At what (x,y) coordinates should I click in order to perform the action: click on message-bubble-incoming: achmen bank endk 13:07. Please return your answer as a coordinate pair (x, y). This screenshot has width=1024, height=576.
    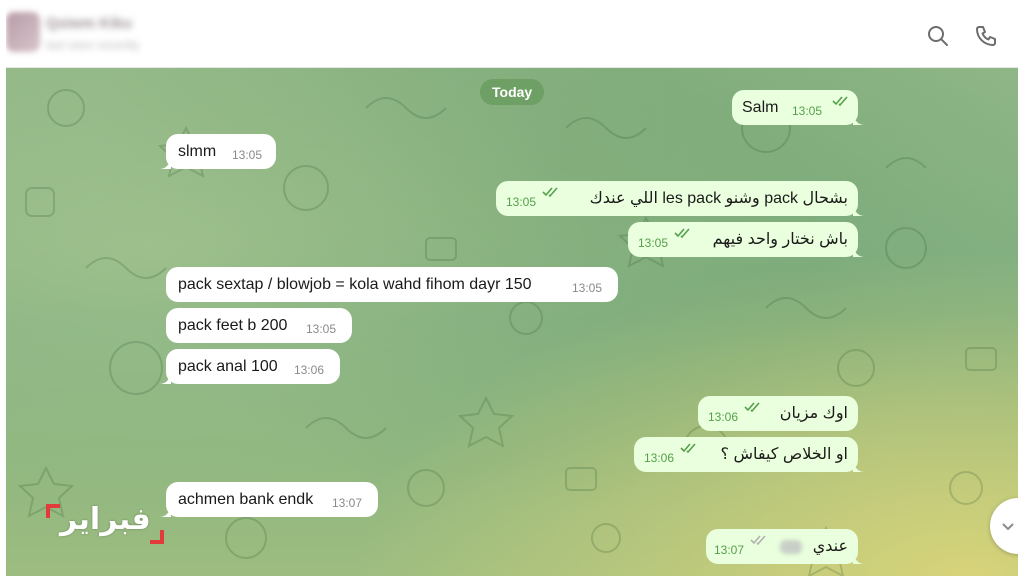
    Looking at the image, I should click on (268, 499).